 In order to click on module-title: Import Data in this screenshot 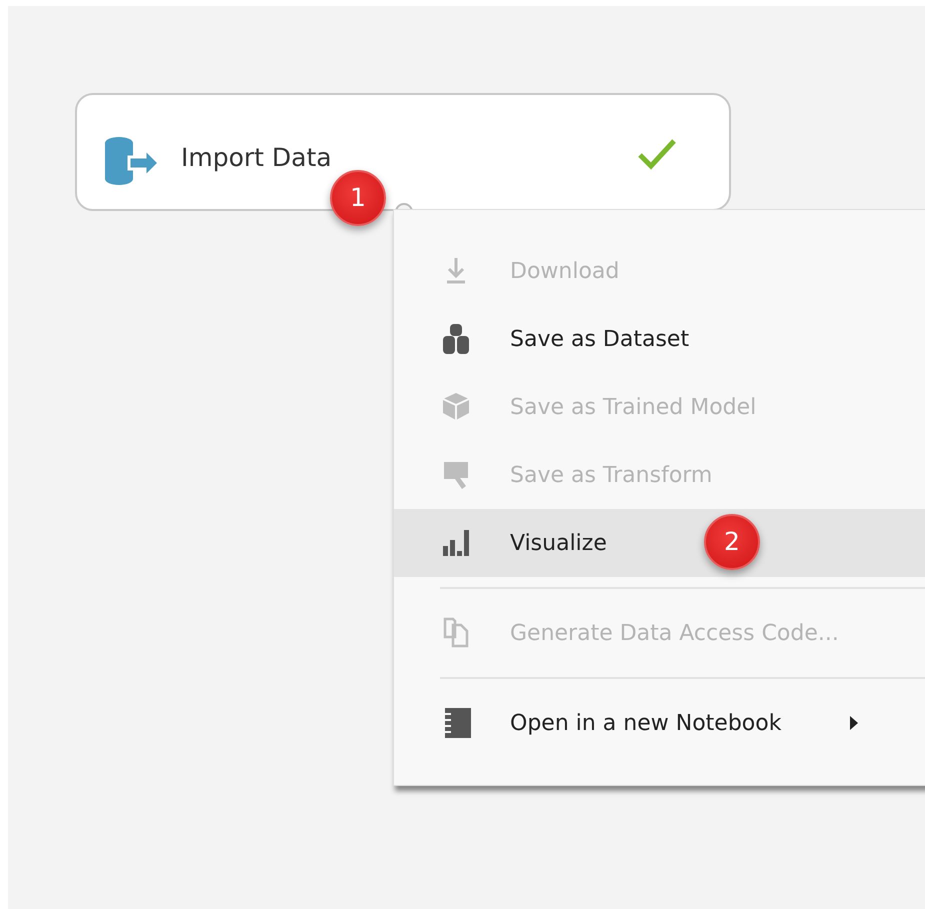, I will do `click(256, 158)`.